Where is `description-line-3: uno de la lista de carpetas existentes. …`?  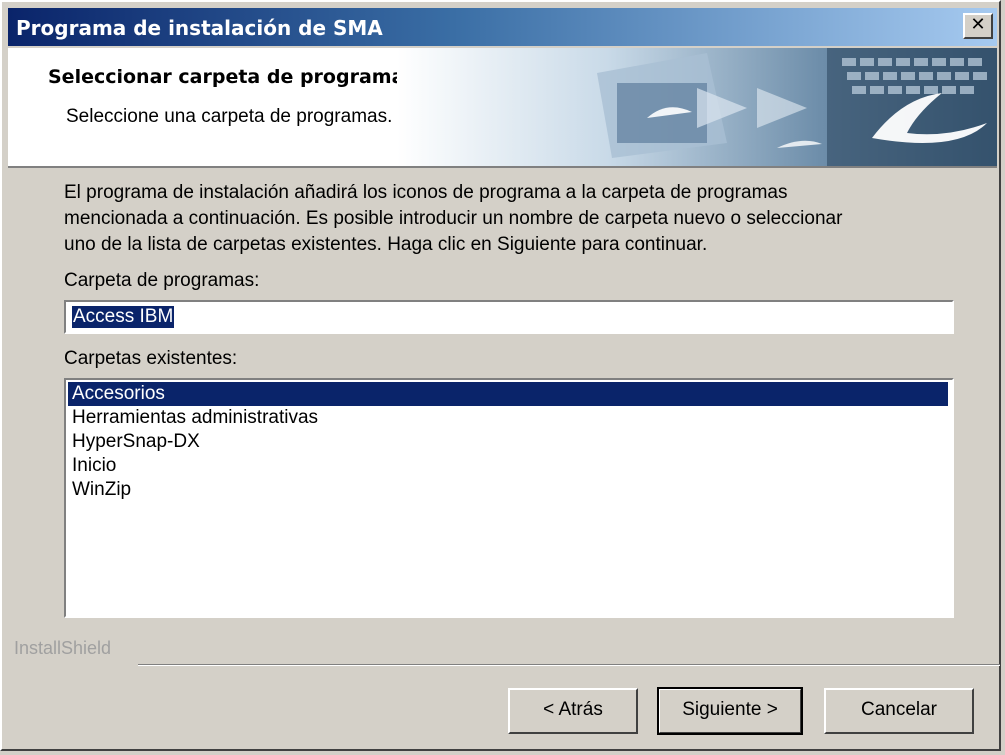 description-line-3: uno de la lista de carpetas existentes. … is located at coordinates (386, 244).